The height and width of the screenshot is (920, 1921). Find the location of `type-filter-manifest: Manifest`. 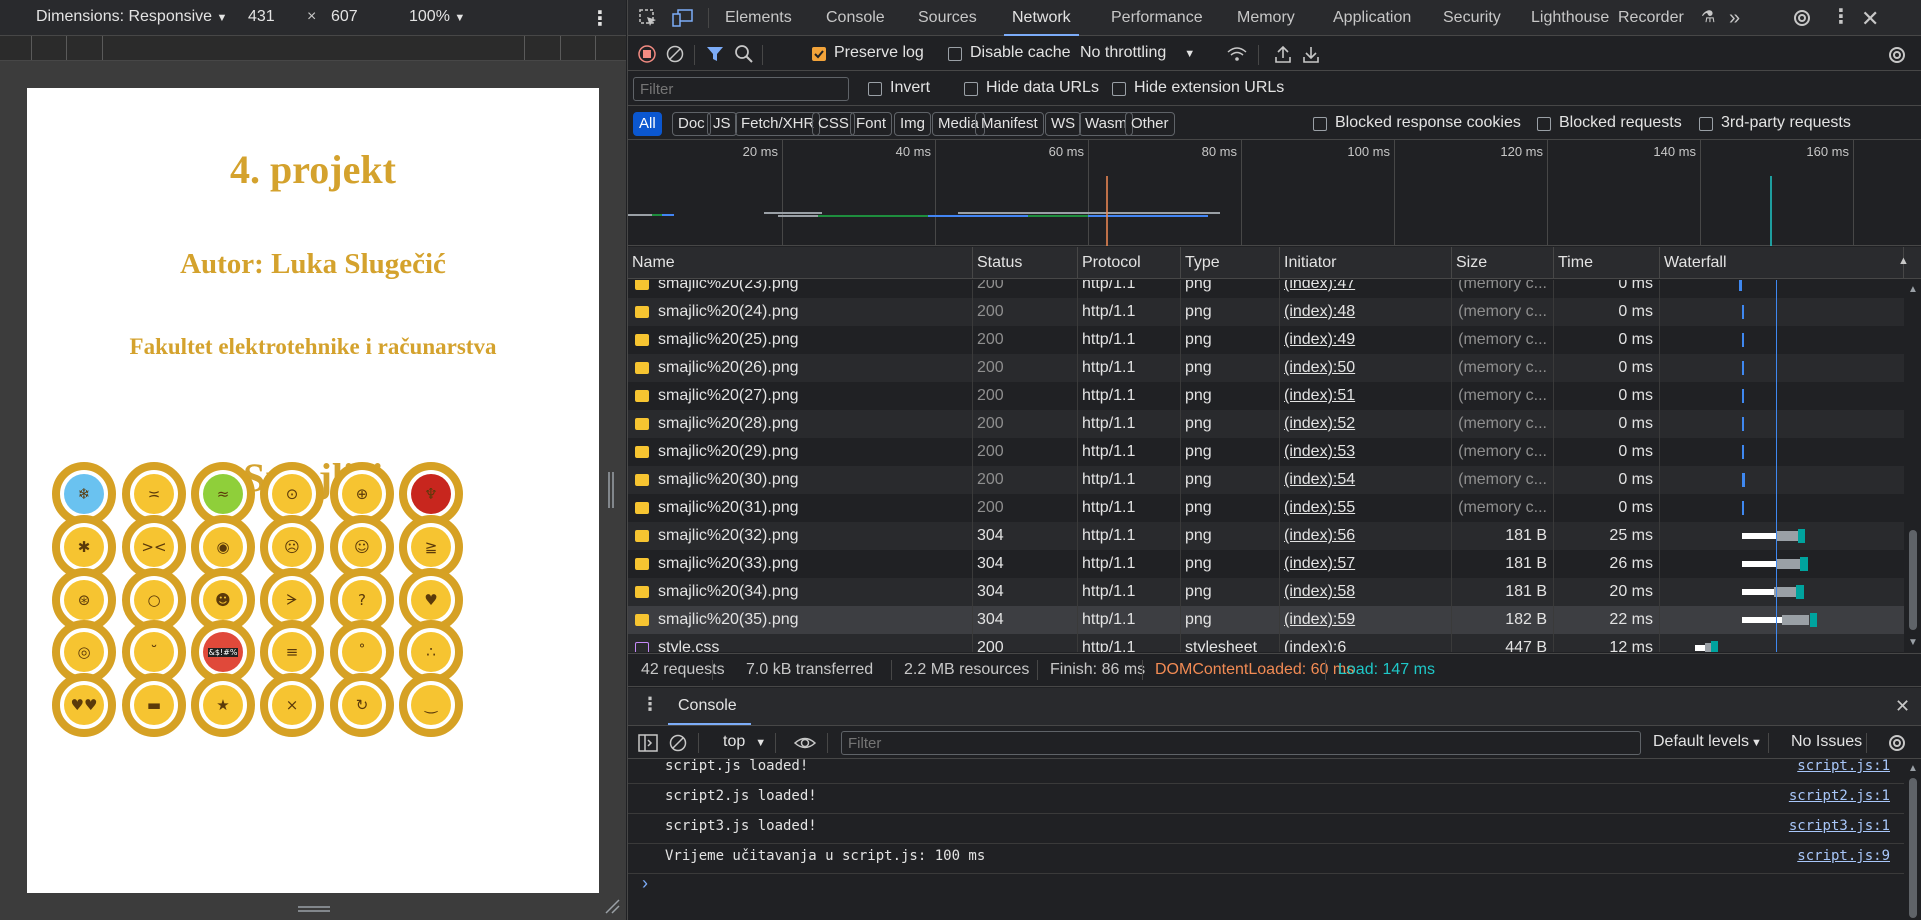

type-filter-manifest: Manifest is located at coordinates (1009, 124).